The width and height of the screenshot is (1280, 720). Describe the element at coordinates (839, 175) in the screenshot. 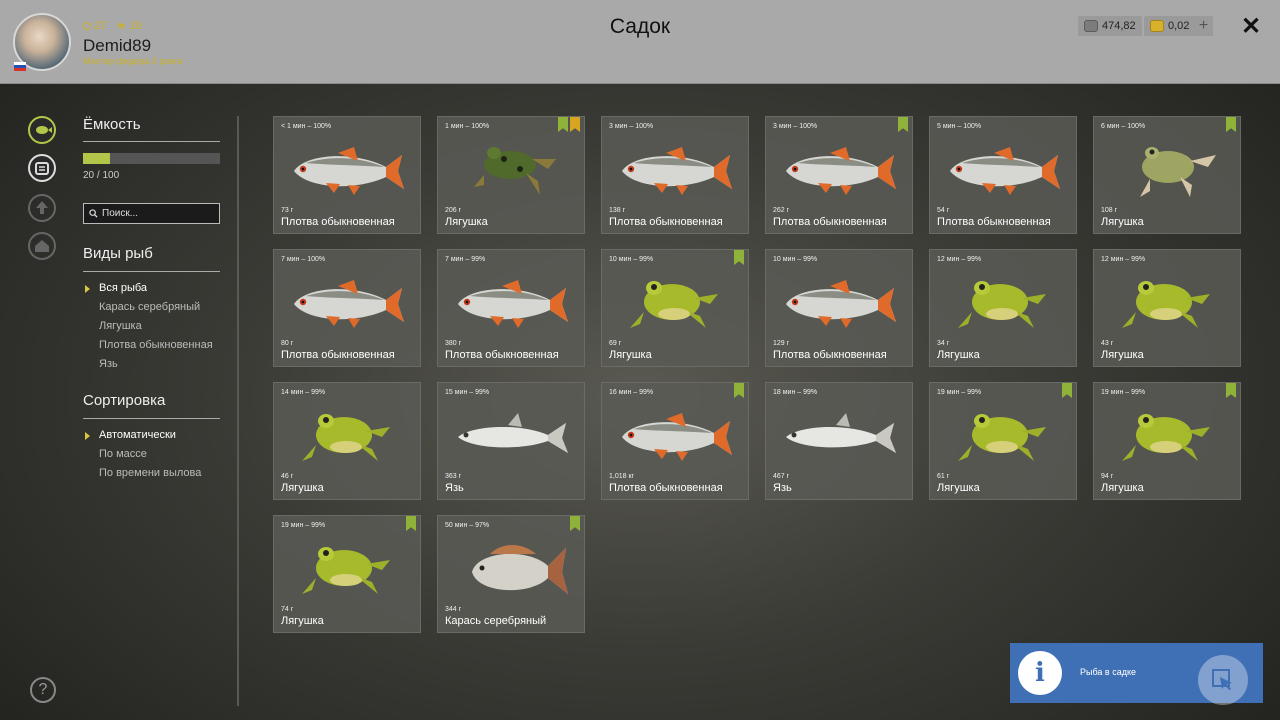

I see `fish-card: 3 мин – 100% 262 г Плотва обыкновенная` at that location.